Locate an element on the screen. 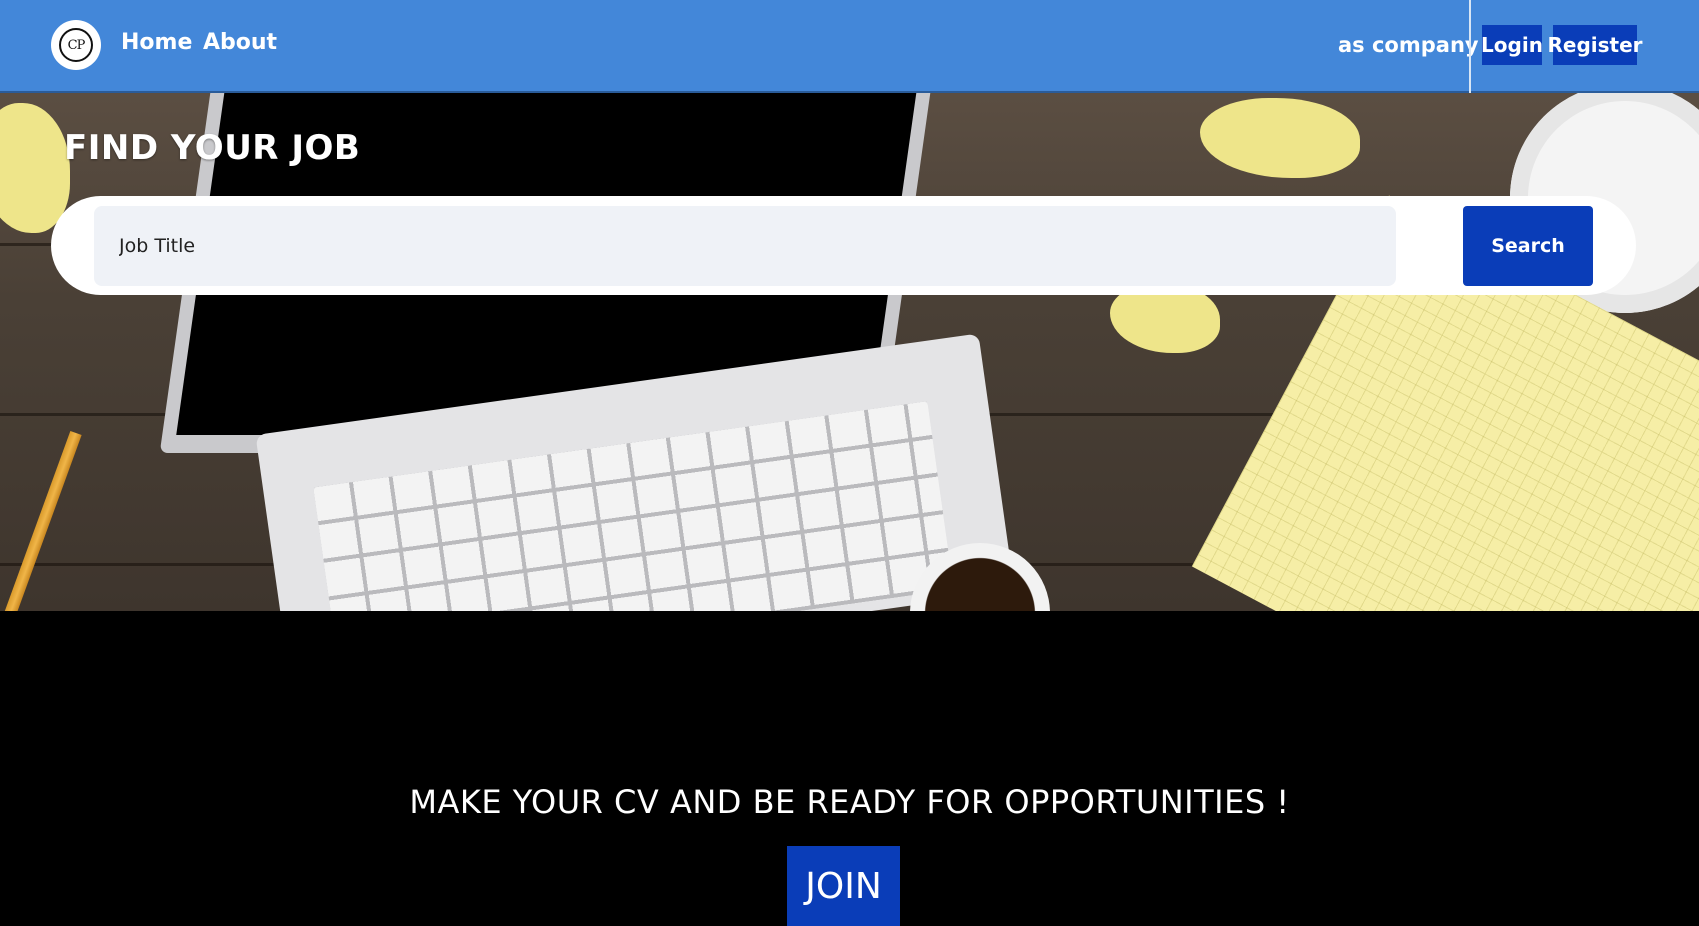  join-button: JOIN is located at coordinates (843, 886).